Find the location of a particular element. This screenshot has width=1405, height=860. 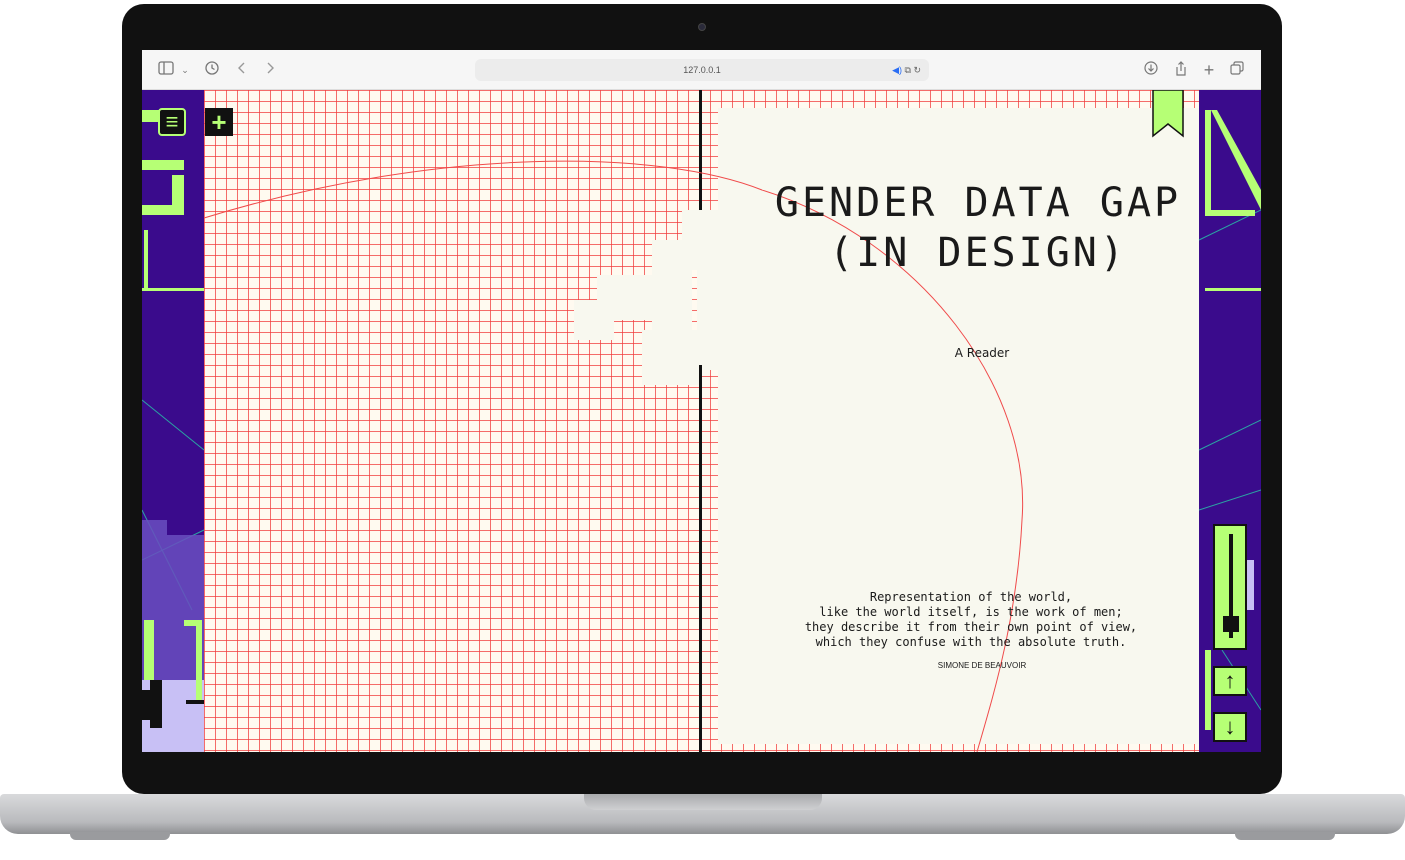

left-decorative-strip is located at coordinates (173, 421).